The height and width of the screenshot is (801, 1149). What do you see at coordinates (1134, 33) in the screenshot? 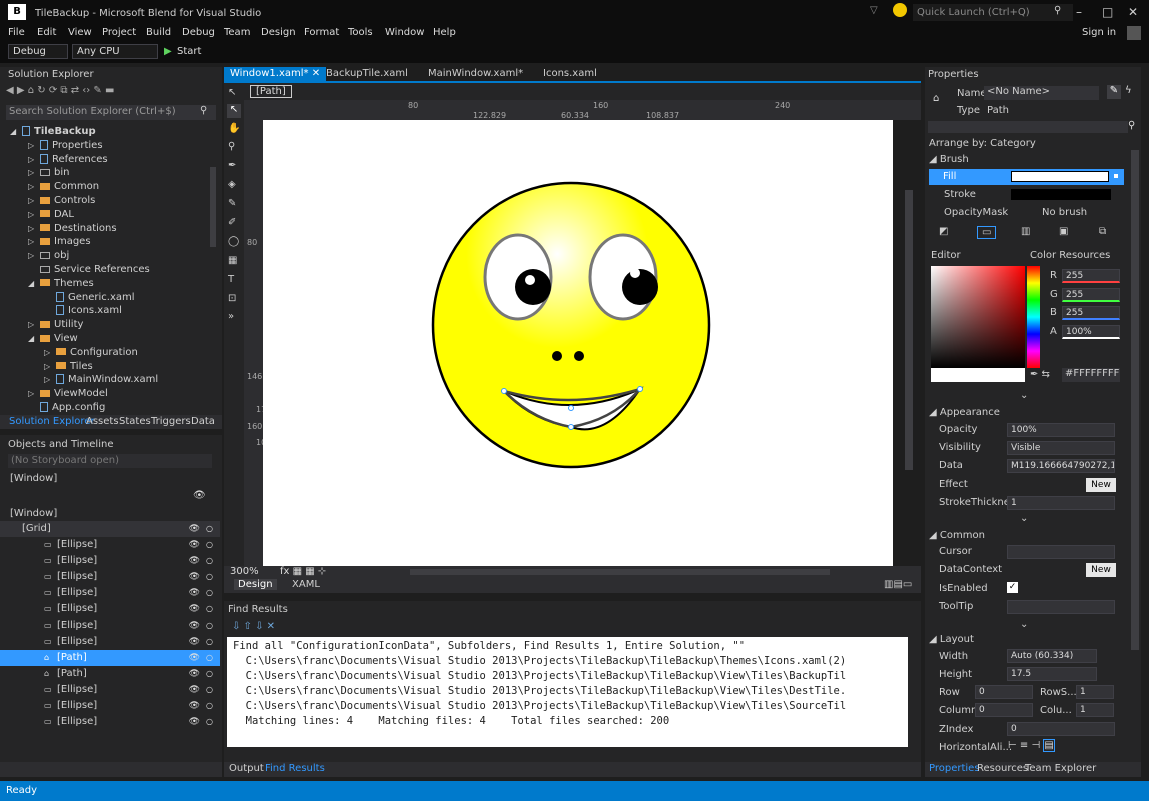
I see `account-icon` at bounding box center [1134, 33].